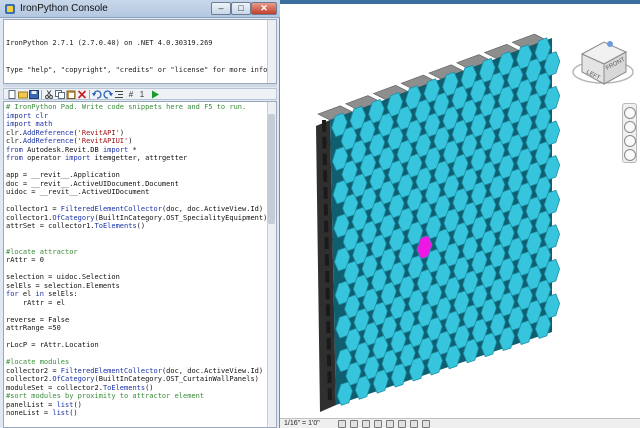 Image resolution: width=640 pixels, height=428 pixels. I want to click on python-icon, so click(10, 9).